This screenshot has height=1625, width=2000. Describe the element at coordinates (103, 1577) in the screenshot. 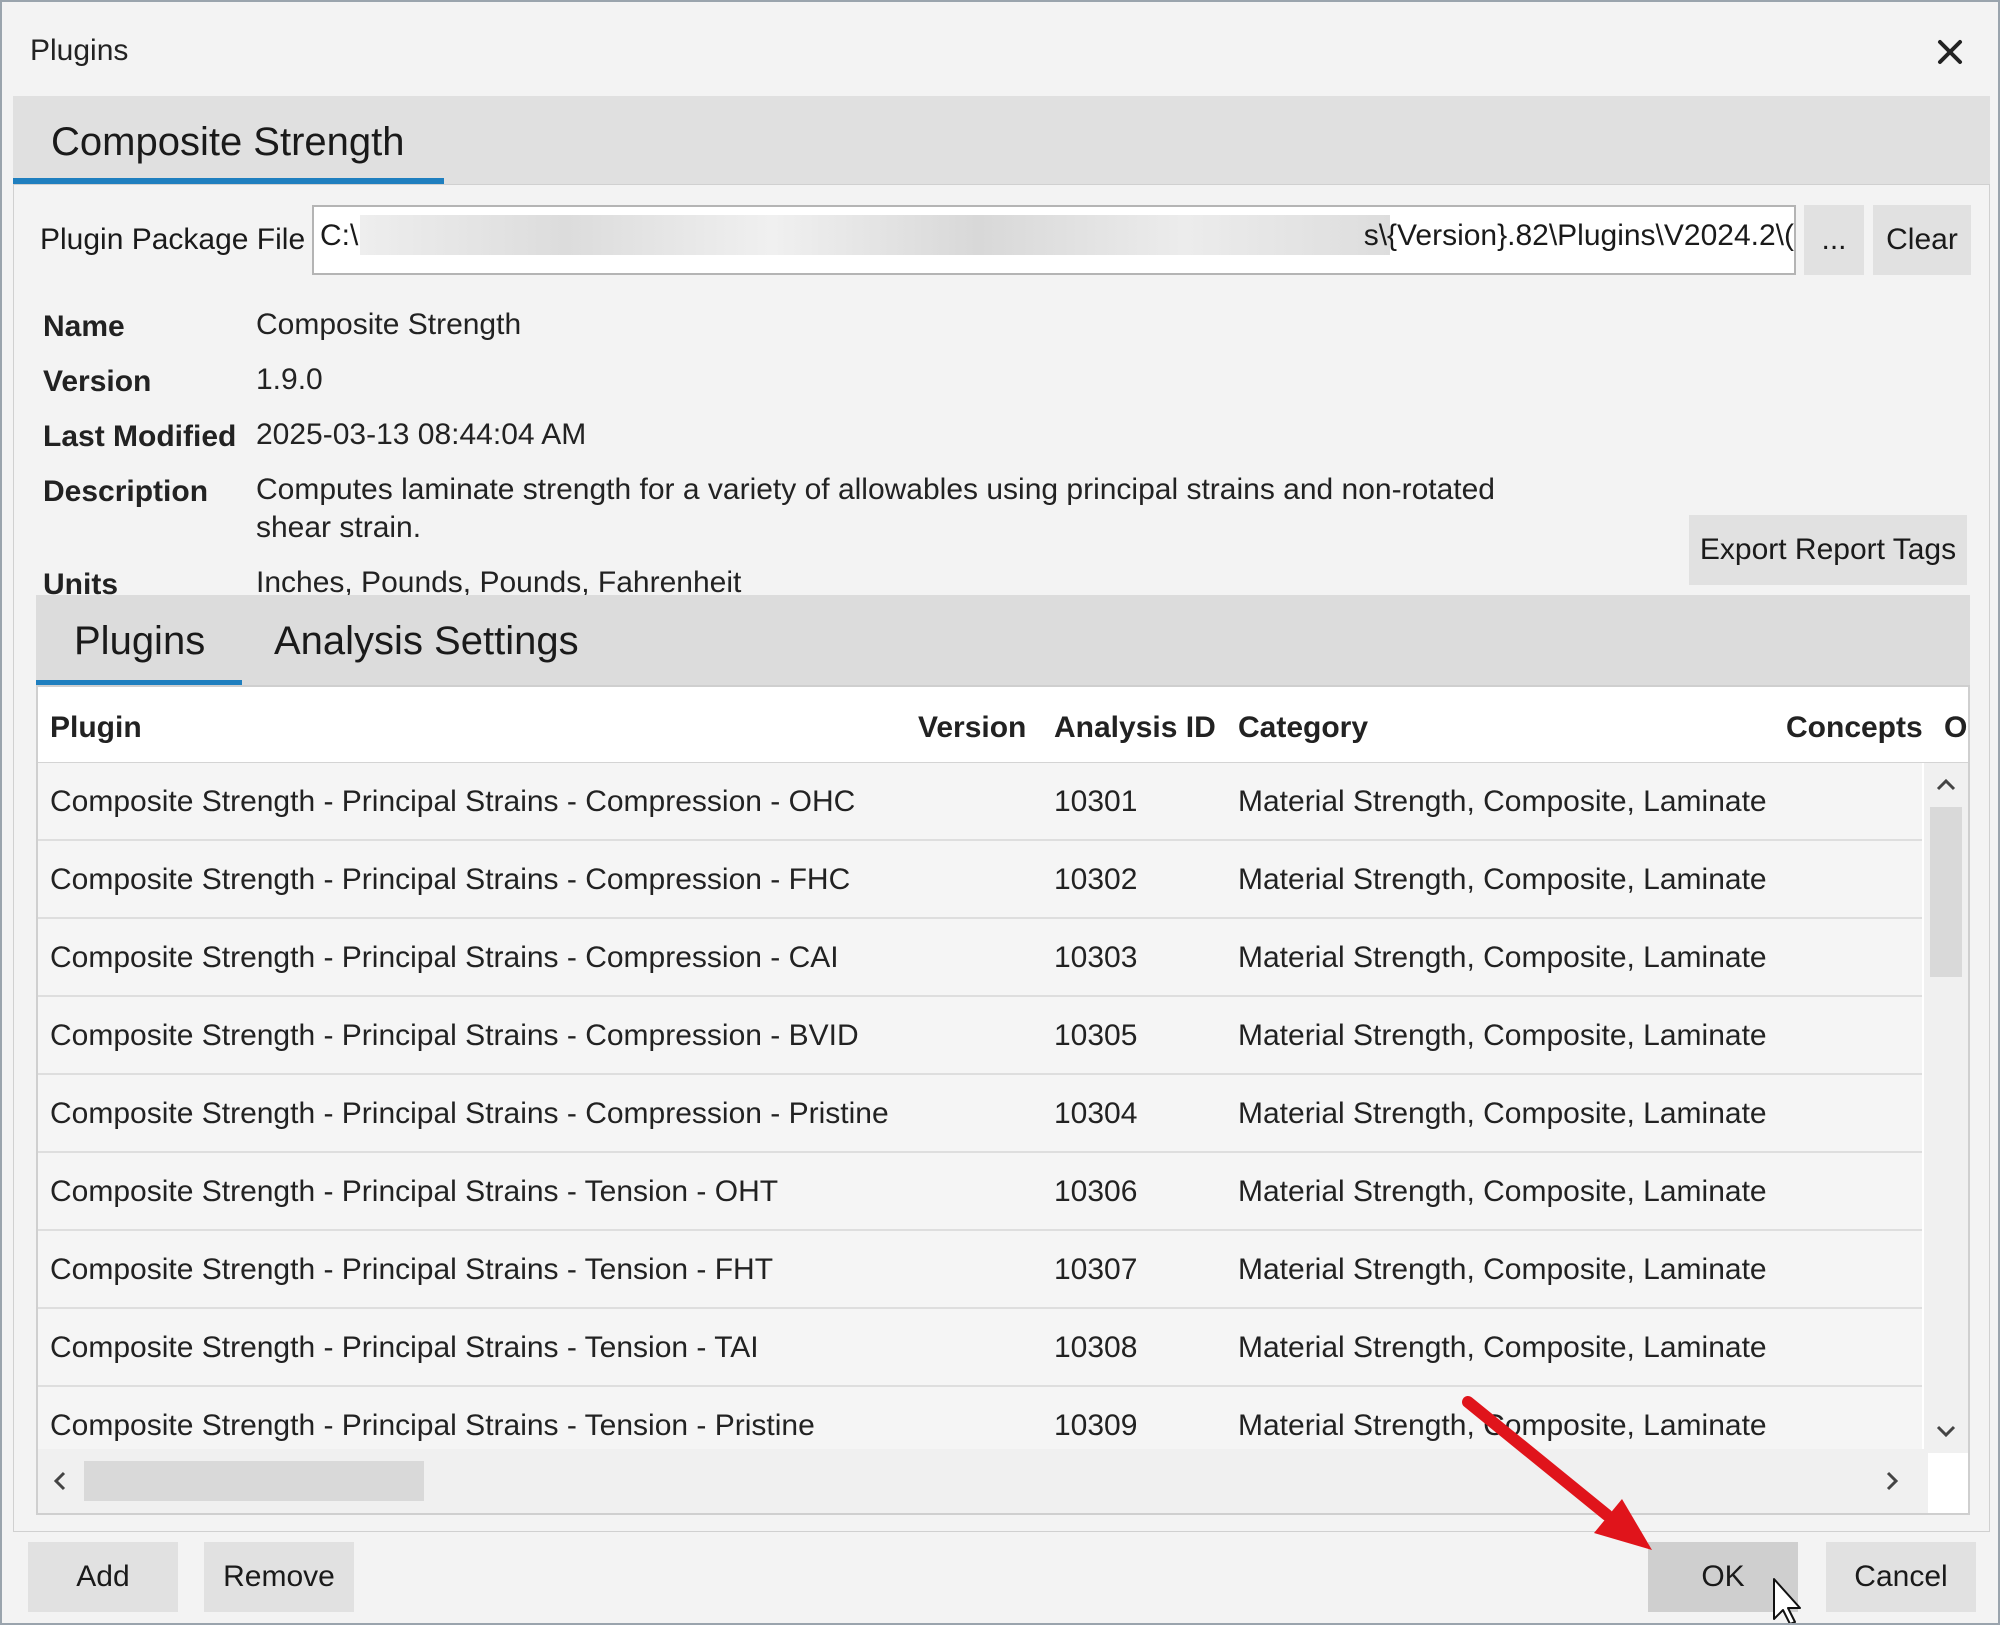

I see `add-button: Add` at that location.